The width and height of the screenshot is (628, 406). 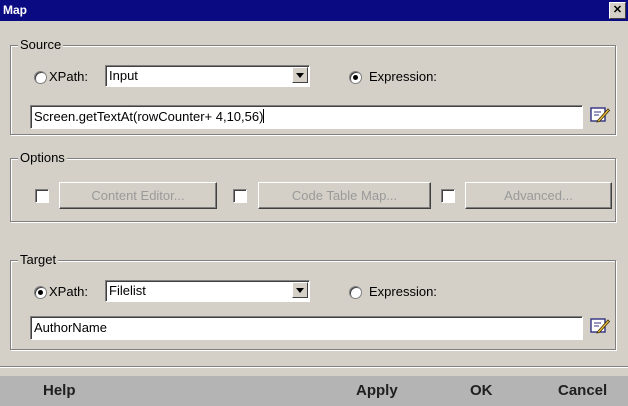 What do you see at coordinates (123, 75) in the screenshot?
I see `source-xpath-value: Input` at bounding box center [123, 75].